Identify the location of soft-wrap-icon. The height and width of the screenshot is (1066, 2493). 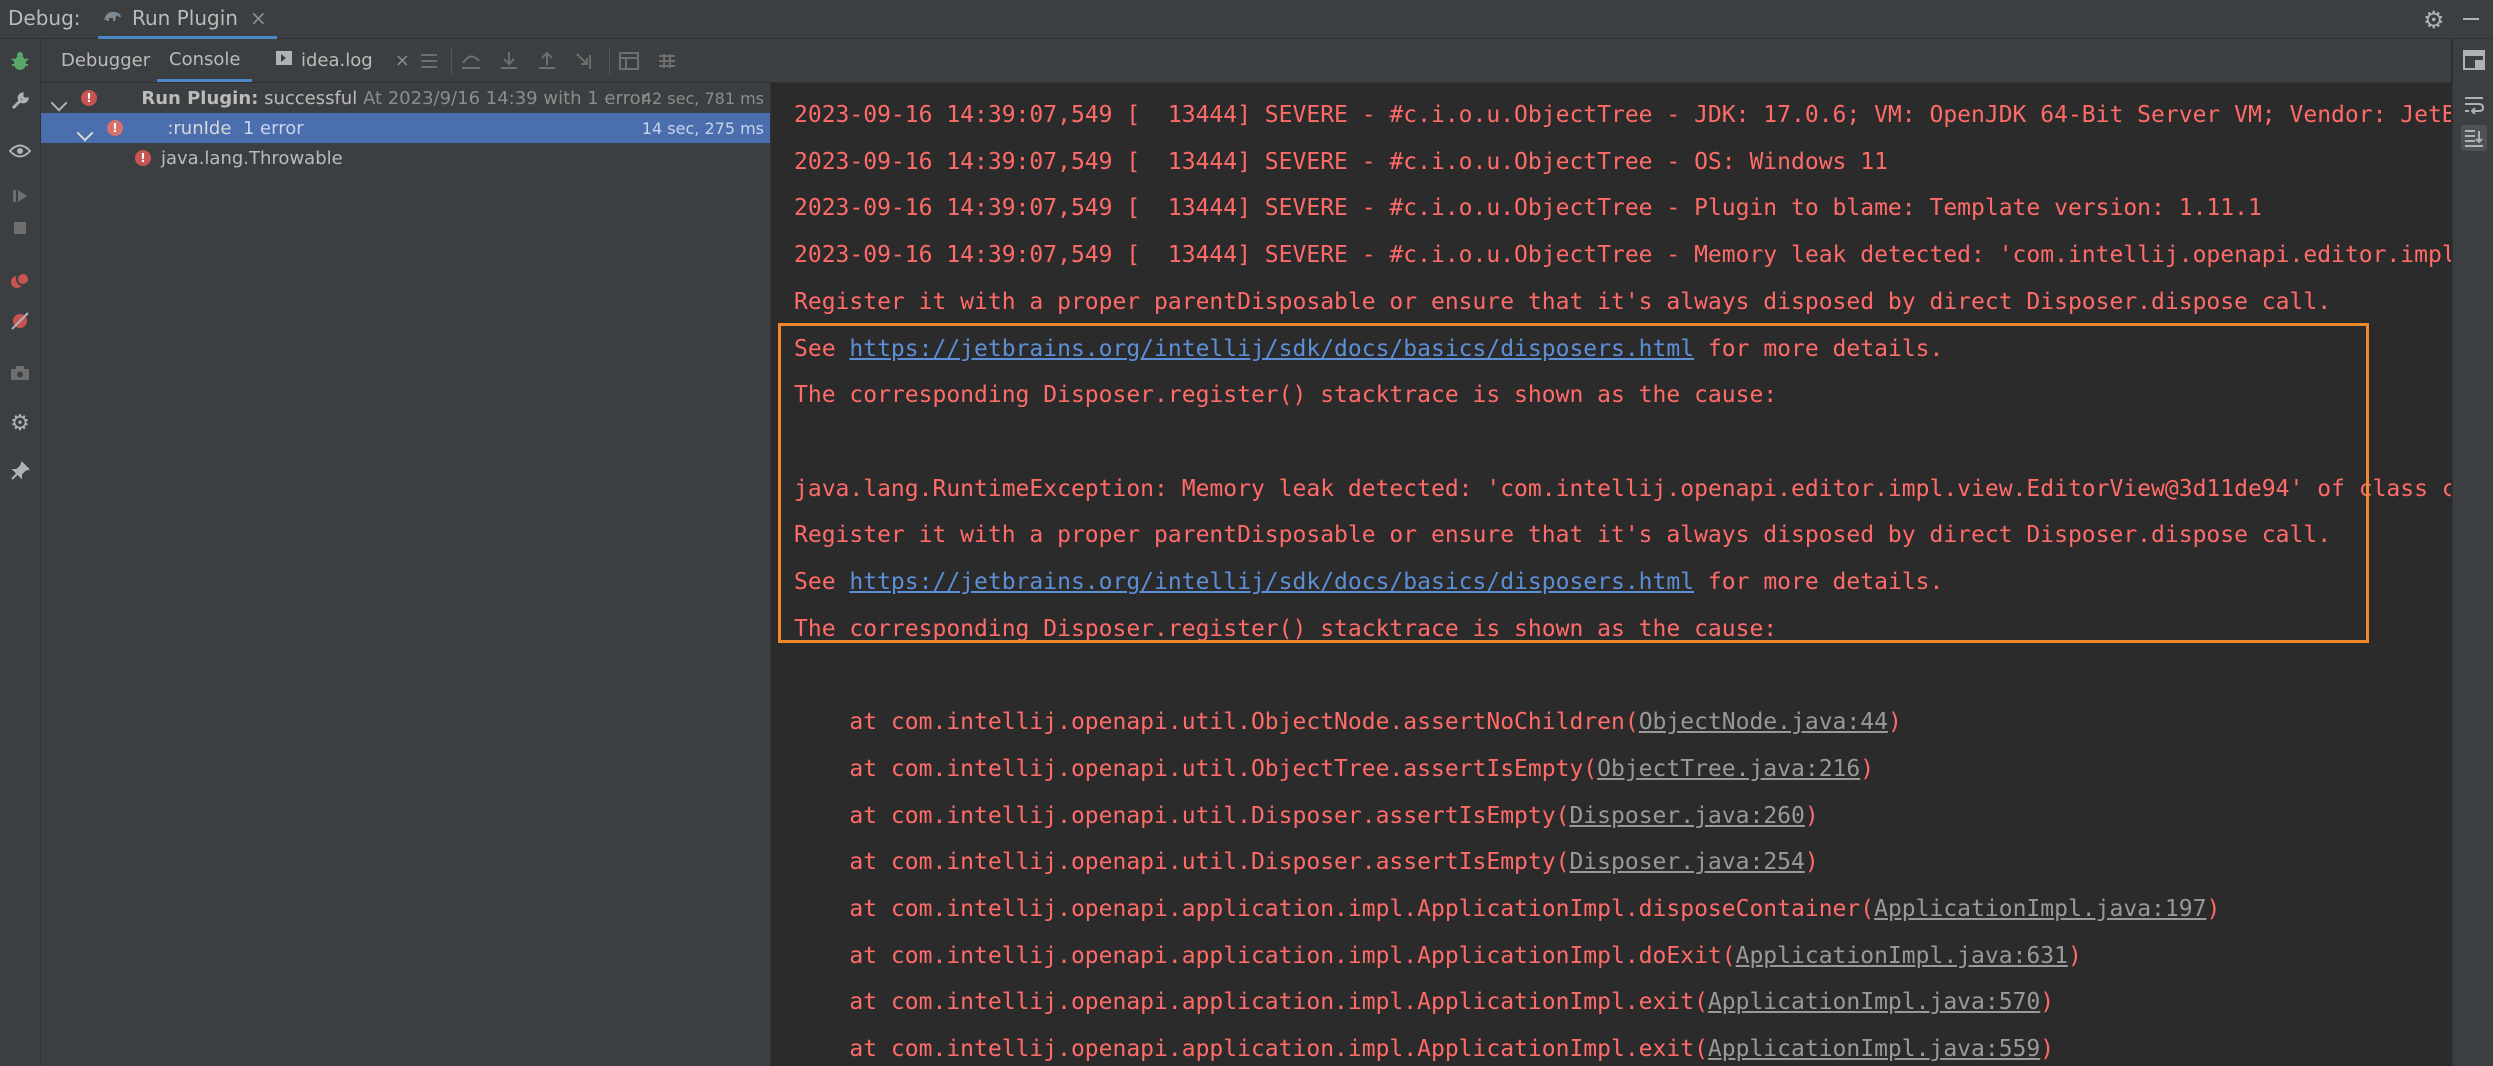
(2474, 104).